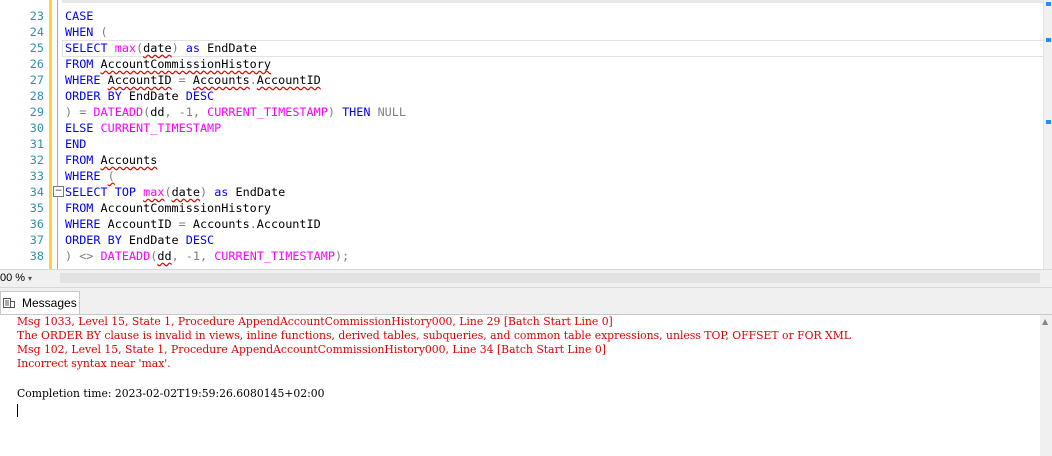  I want to click on code-text: CASE, so click(79, 16).